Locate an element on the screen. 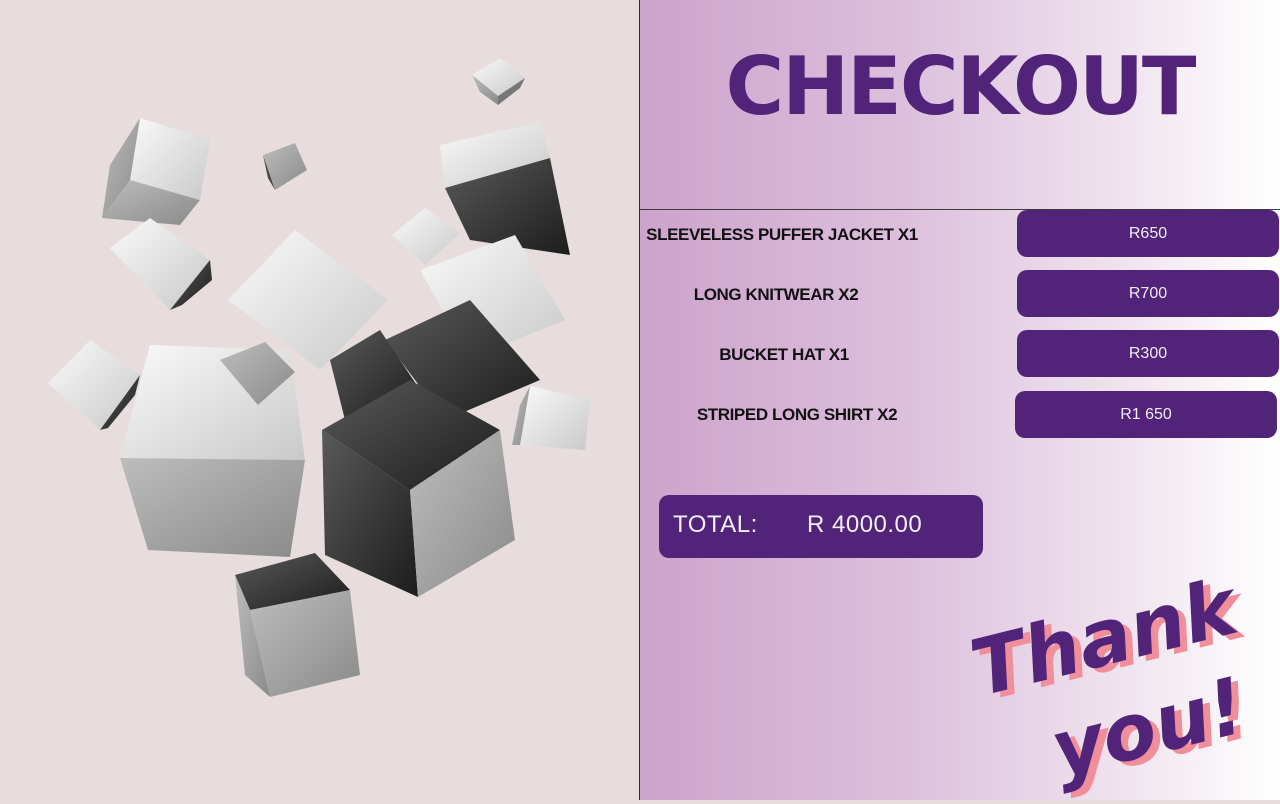 Image resolution: width=1280 pixels, height=804 pixels. total-box: TOTAL: R 4000.00 is located at coordinates (821, 526).